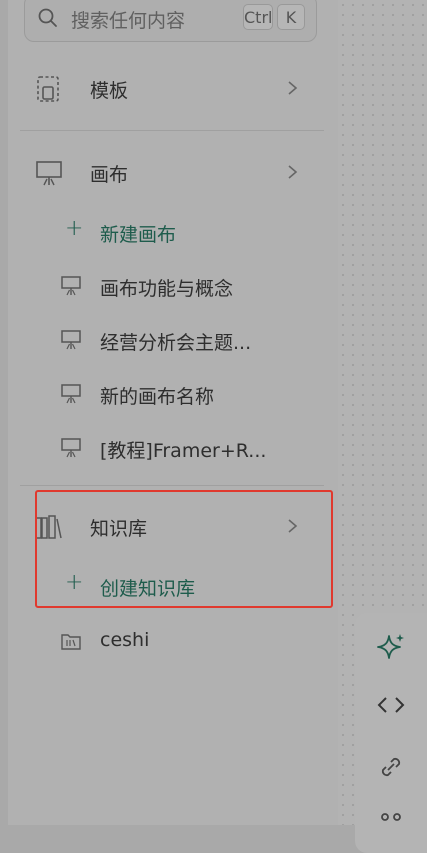 This screenshot has height=853, width=427. What do you see at coordinates (109, 175) in the screenshot?
I see `sidebar-item-label: 画布` at bounding box center [109, 175].